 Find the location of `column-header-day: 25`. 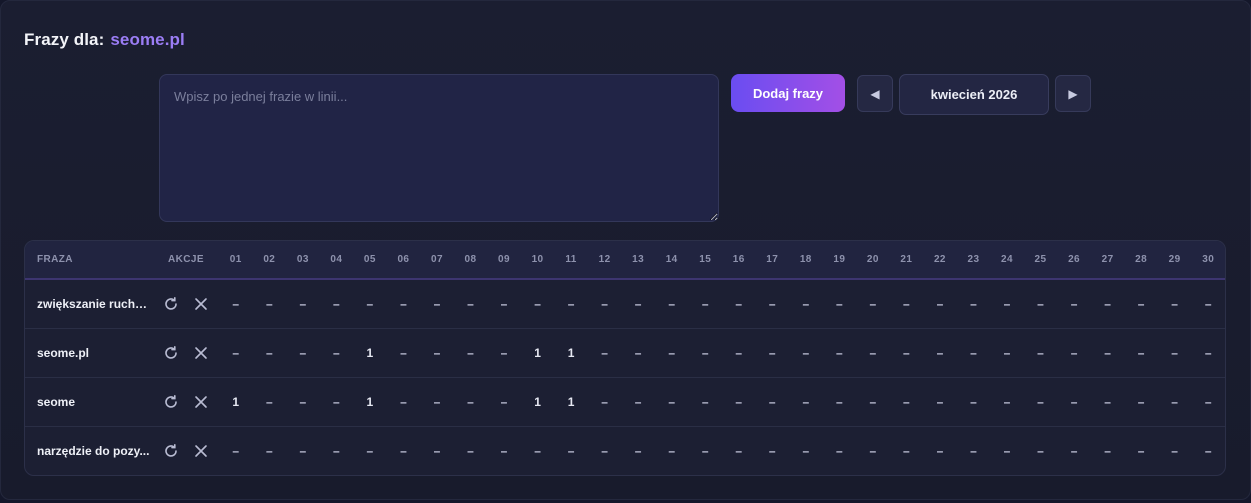

column-header-day: 25 is located at coordinates (1040, 259).